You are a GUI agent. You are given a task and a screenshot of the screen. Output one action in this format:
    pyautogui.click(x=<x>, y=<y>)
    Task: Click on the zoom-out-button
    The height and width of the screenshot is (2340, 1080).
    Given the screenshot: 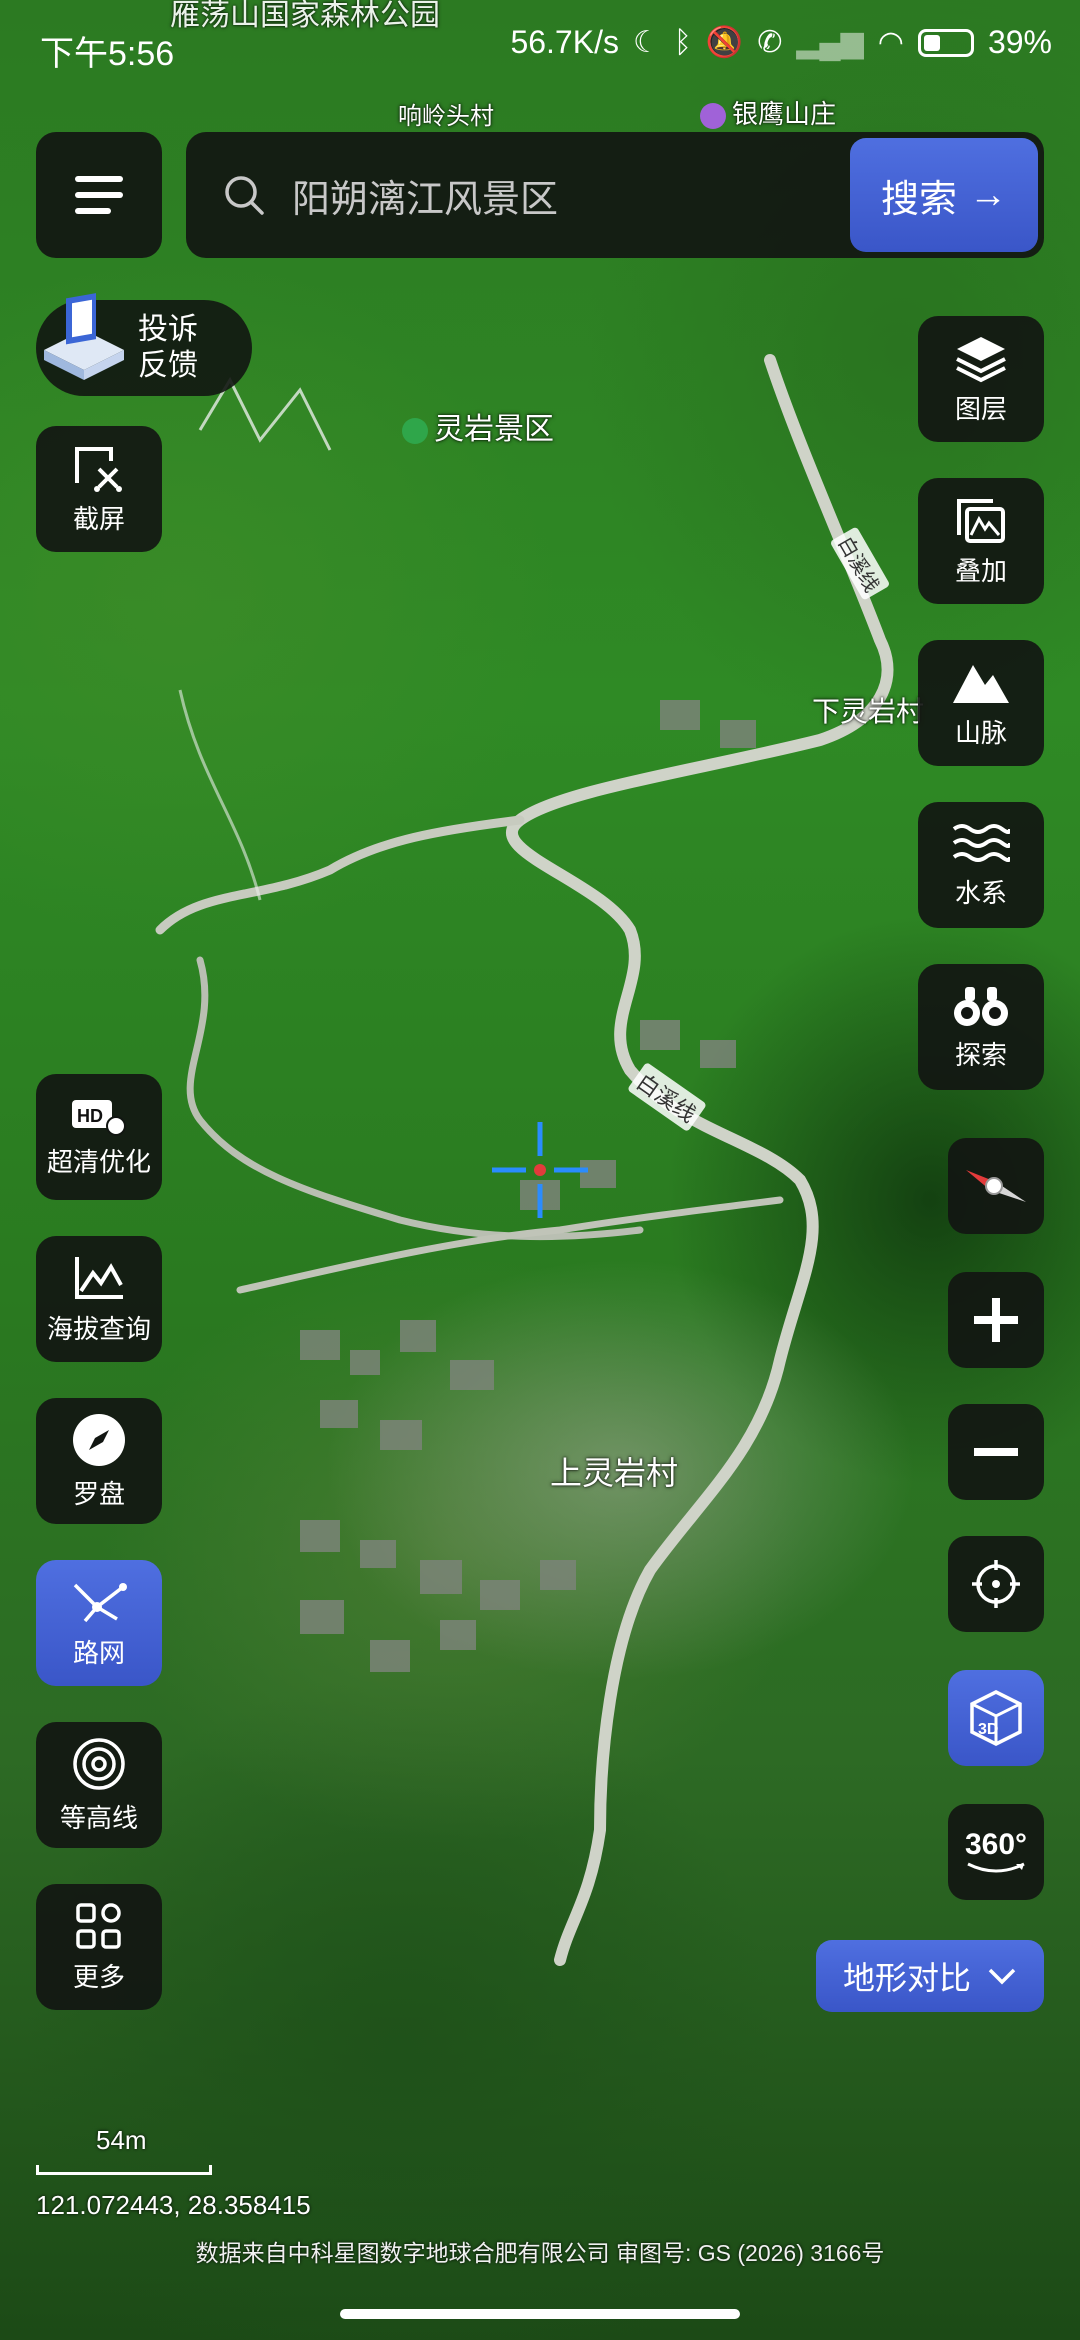 What is the action you would take?
    pyautogui.click(x=996, y=1452)
    